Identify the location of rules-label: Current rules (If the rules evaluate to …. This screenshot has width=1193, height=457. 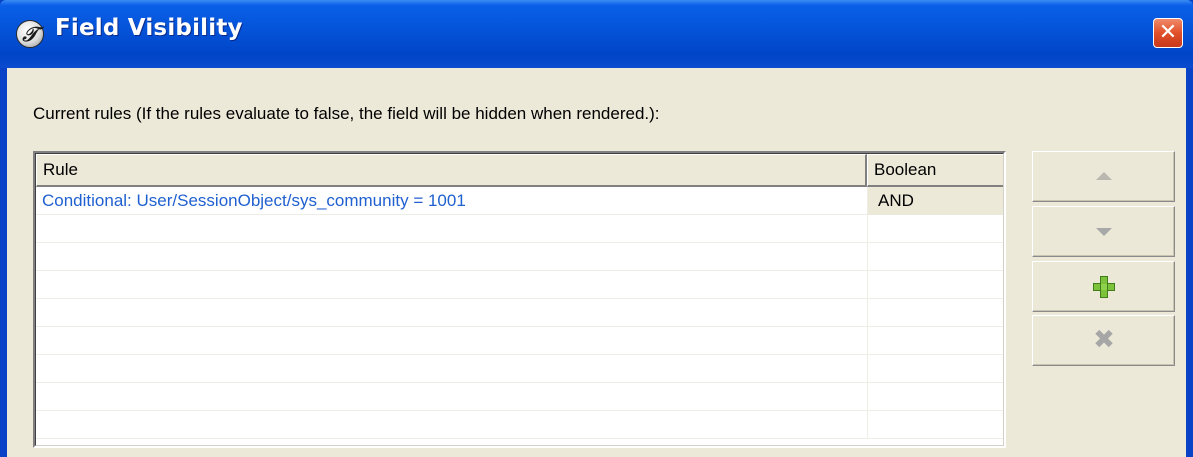
(346, 113).